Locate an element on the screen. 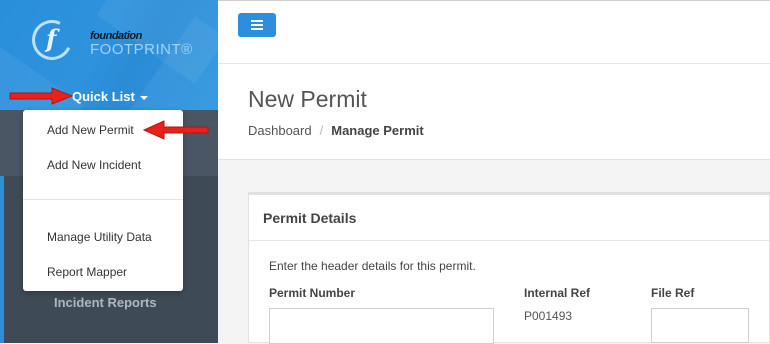 The height and width of the screenshot is (344, 770). file-ref-label: File Ref is located at coordinates (673, 293).